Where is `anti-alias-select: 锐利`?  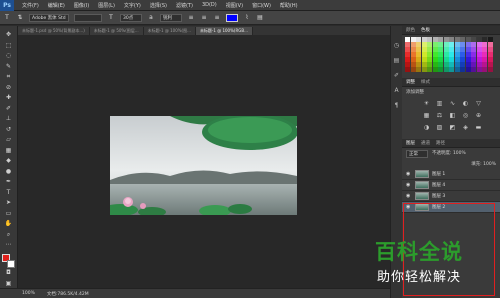
anti-alias-select: 锐利 is located at coordinates (171, 17).